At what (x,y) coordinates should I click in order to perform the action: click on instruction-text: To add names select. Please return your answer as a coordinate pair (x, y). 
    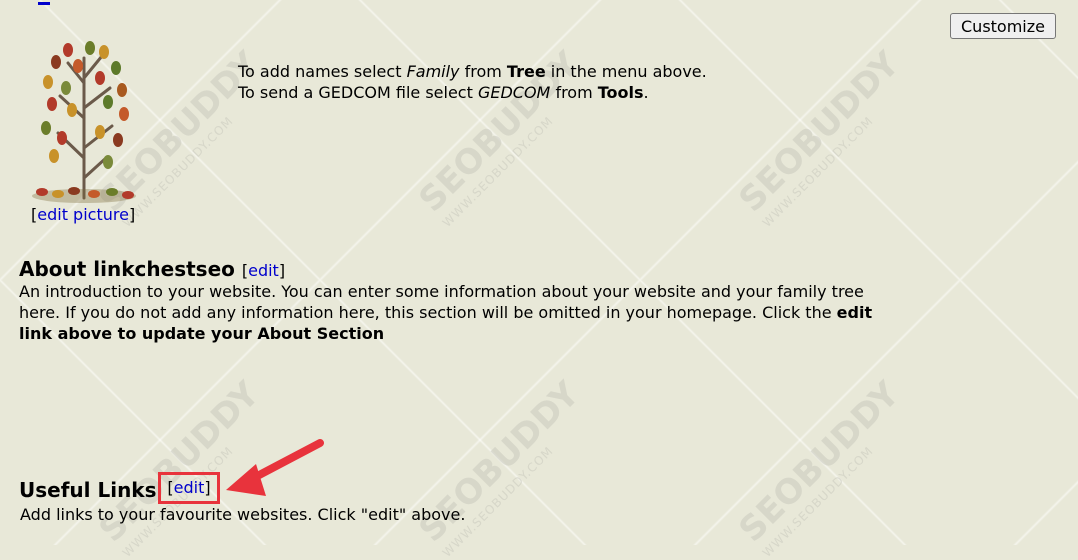
    Looking at the image, I should click on (322, 71).